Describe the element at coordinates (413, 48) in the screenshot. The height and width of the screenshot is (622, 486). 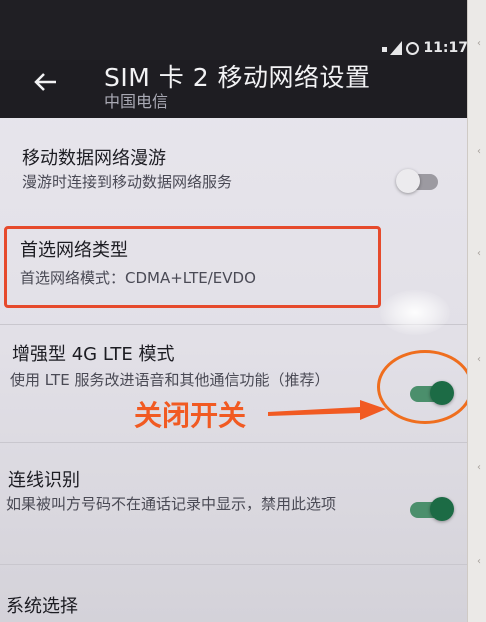
I see `alarm-icon` at that location.